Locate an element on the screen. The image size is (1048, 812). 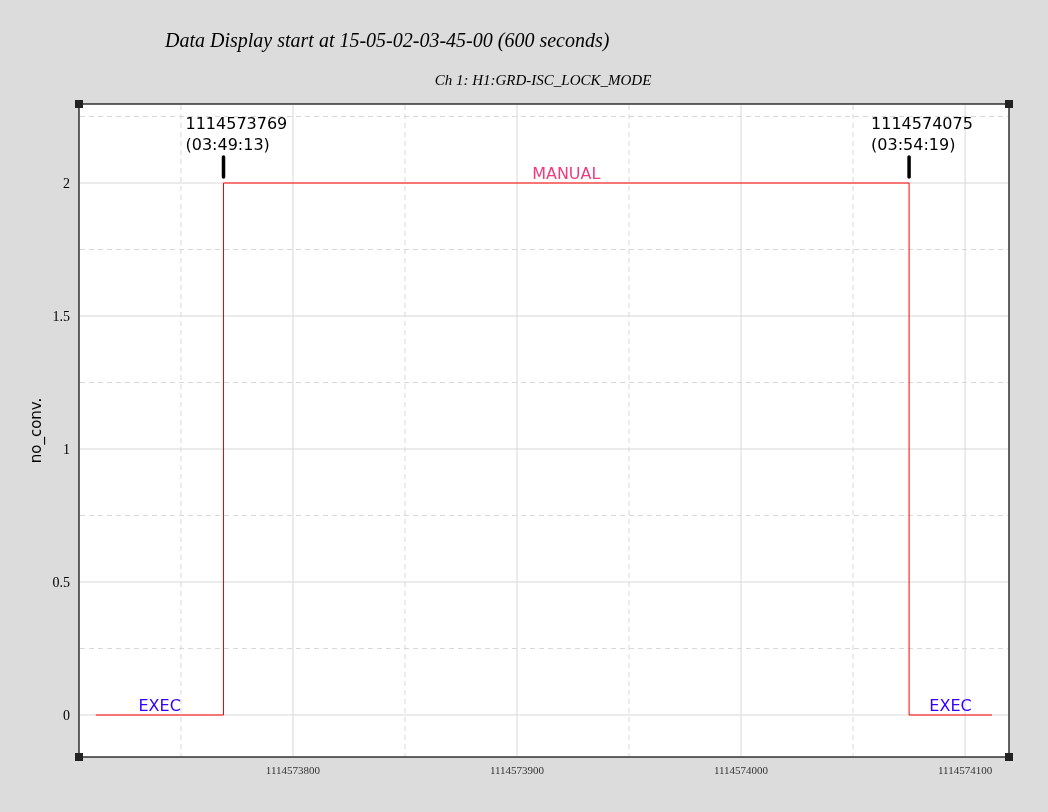
marker-label: (03:54:19) is located at coordinates (913, 144).